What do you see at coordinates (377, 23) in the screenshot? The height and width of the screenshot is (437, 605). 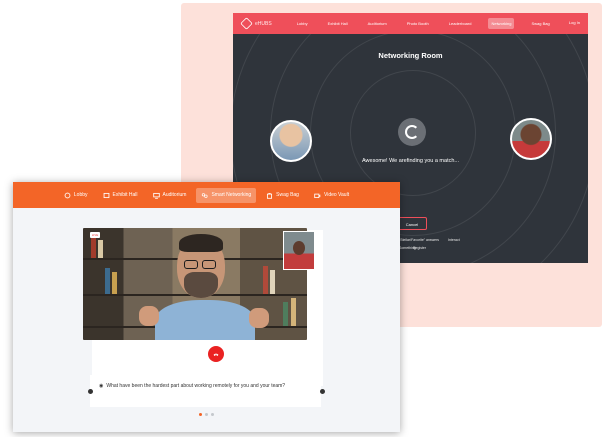 I see `back-nav-auditorium: Auditorium` at bounding box center [377, 23].